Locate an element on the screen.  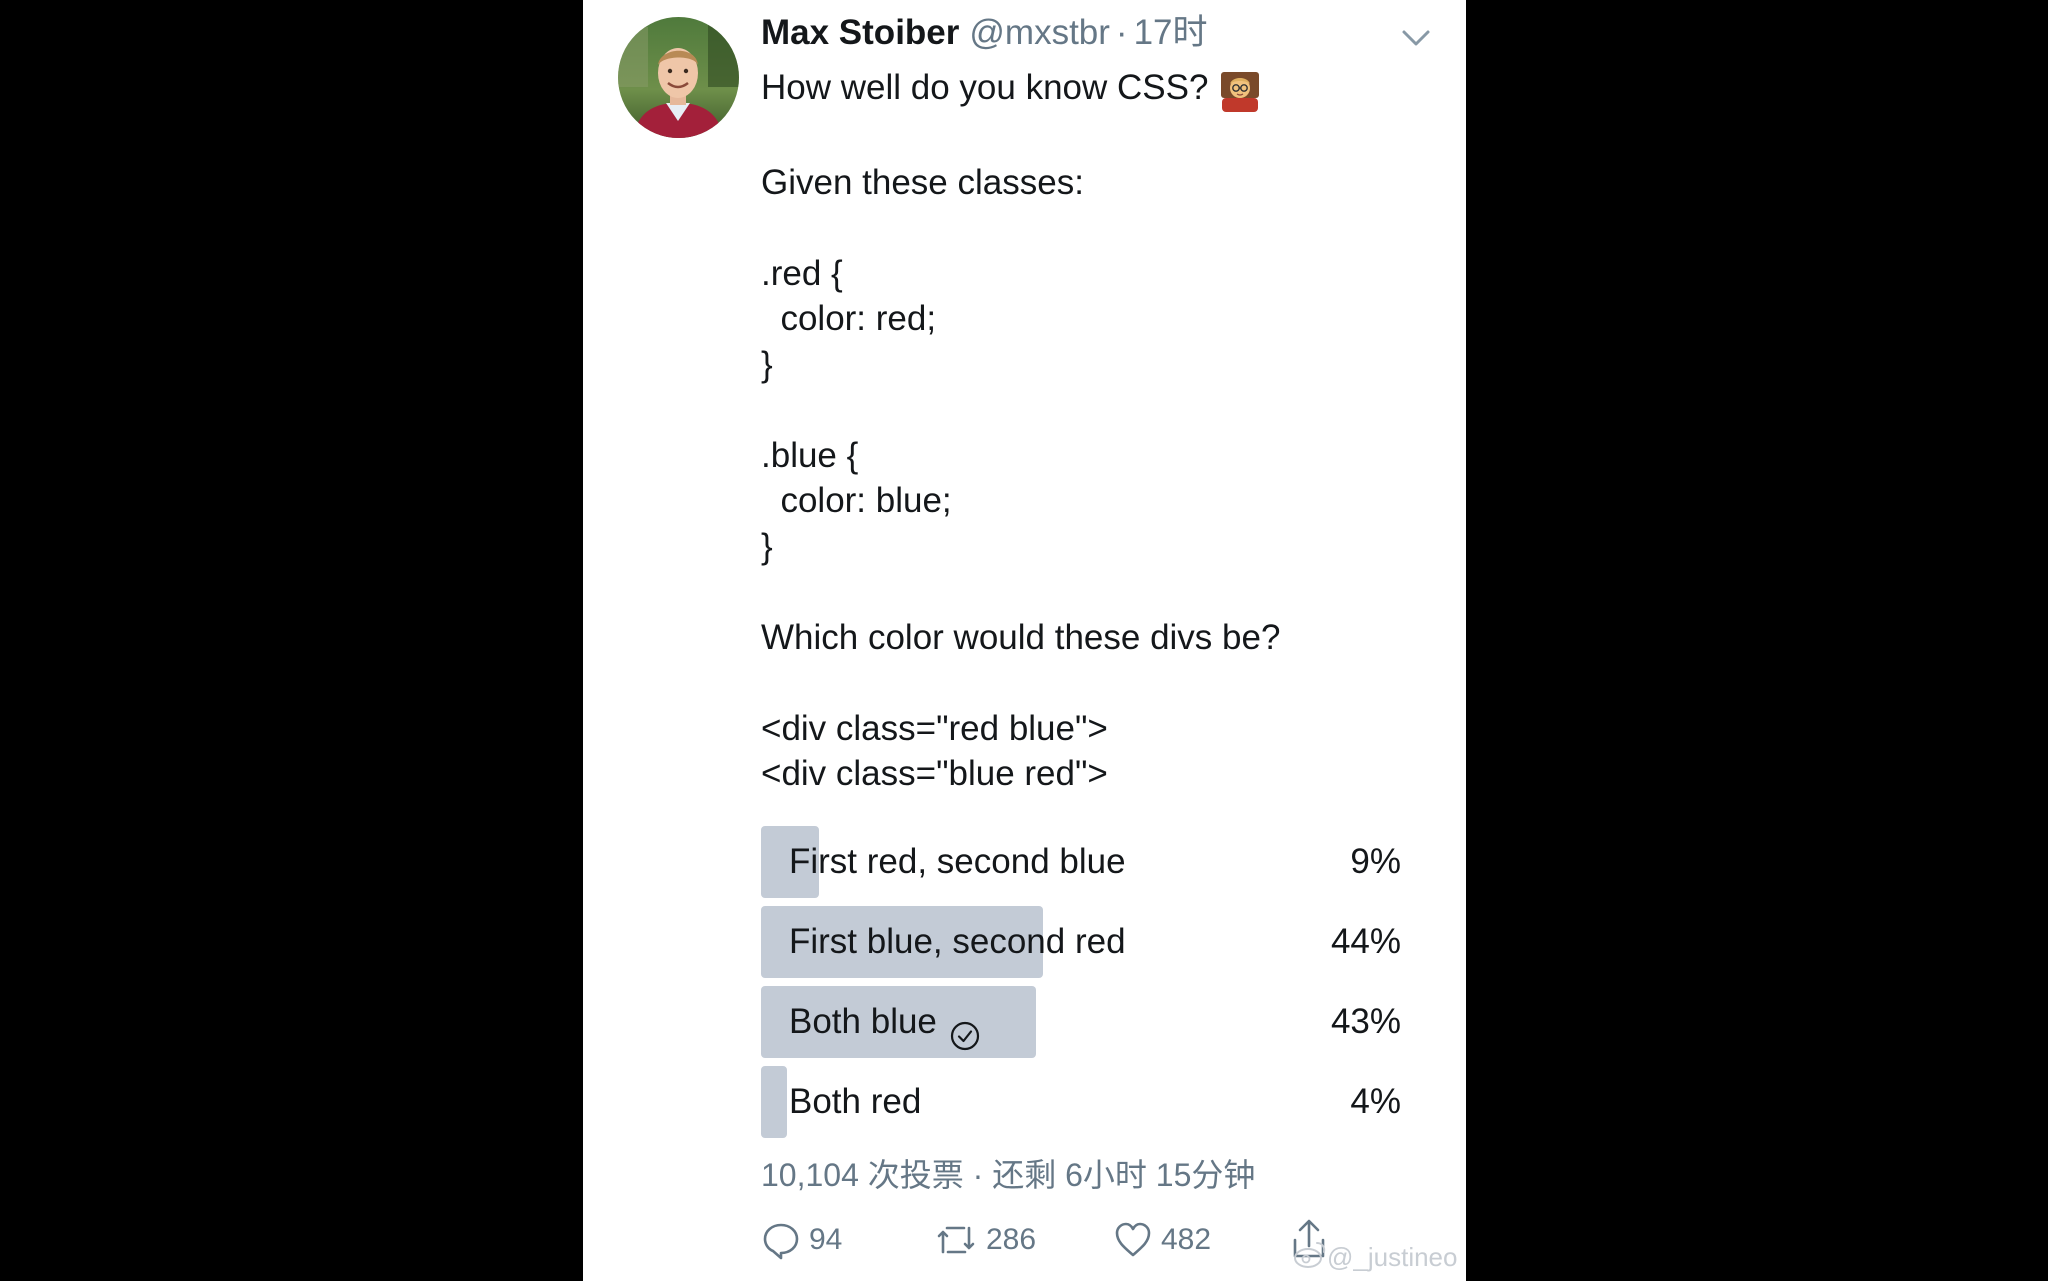
code-line: color: red; is located at coordinates (849, 318).